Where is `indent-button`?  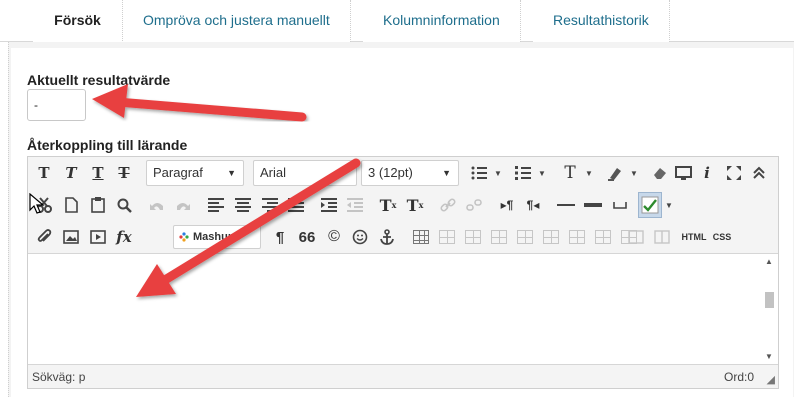
indent-button is located at coordinates (329, 205).